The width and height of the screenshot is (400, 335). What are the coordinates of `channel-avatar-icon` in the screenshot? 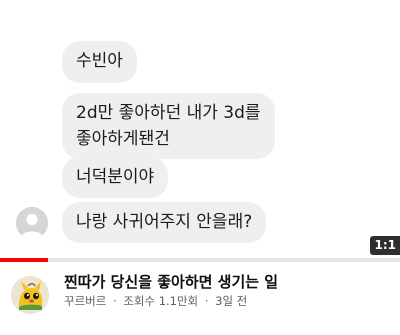 It's located at (30, 295).